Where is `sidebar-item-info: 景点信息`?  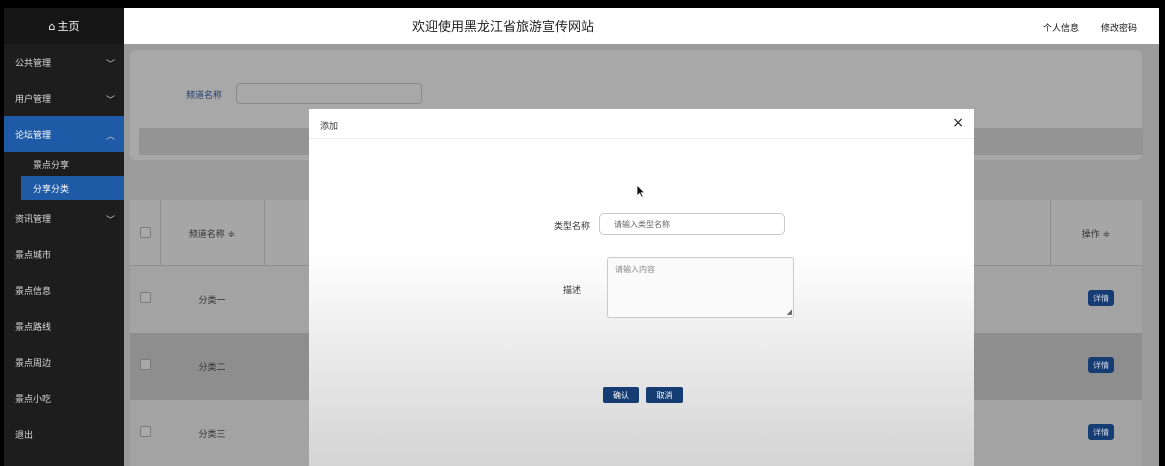 sidebar-item-info: 景点信息 is located at coordinates (64, 290).